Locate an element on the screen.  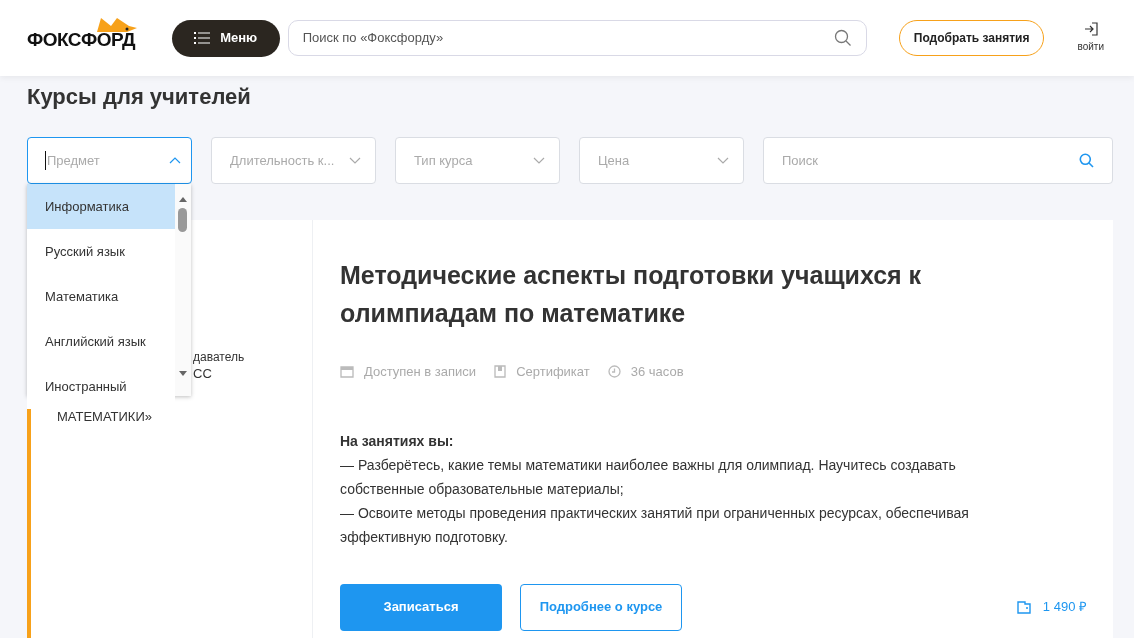
chevron-up-icon is located at coordinates (175, 160).